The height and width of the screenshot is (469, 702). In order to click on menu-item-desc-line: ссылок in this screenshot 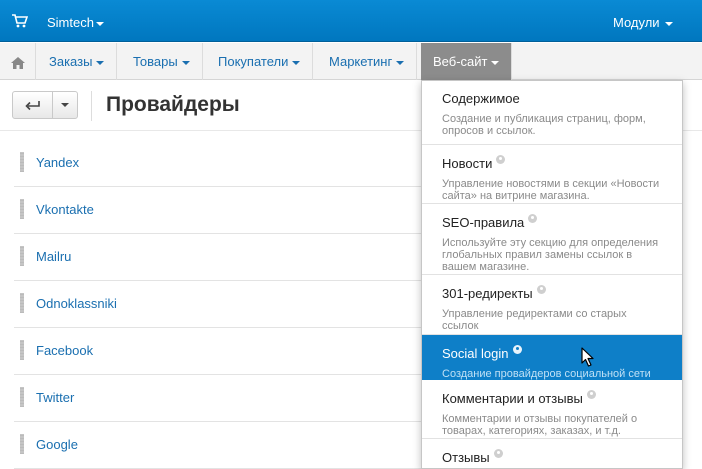, I will do `click(460, 326)`.